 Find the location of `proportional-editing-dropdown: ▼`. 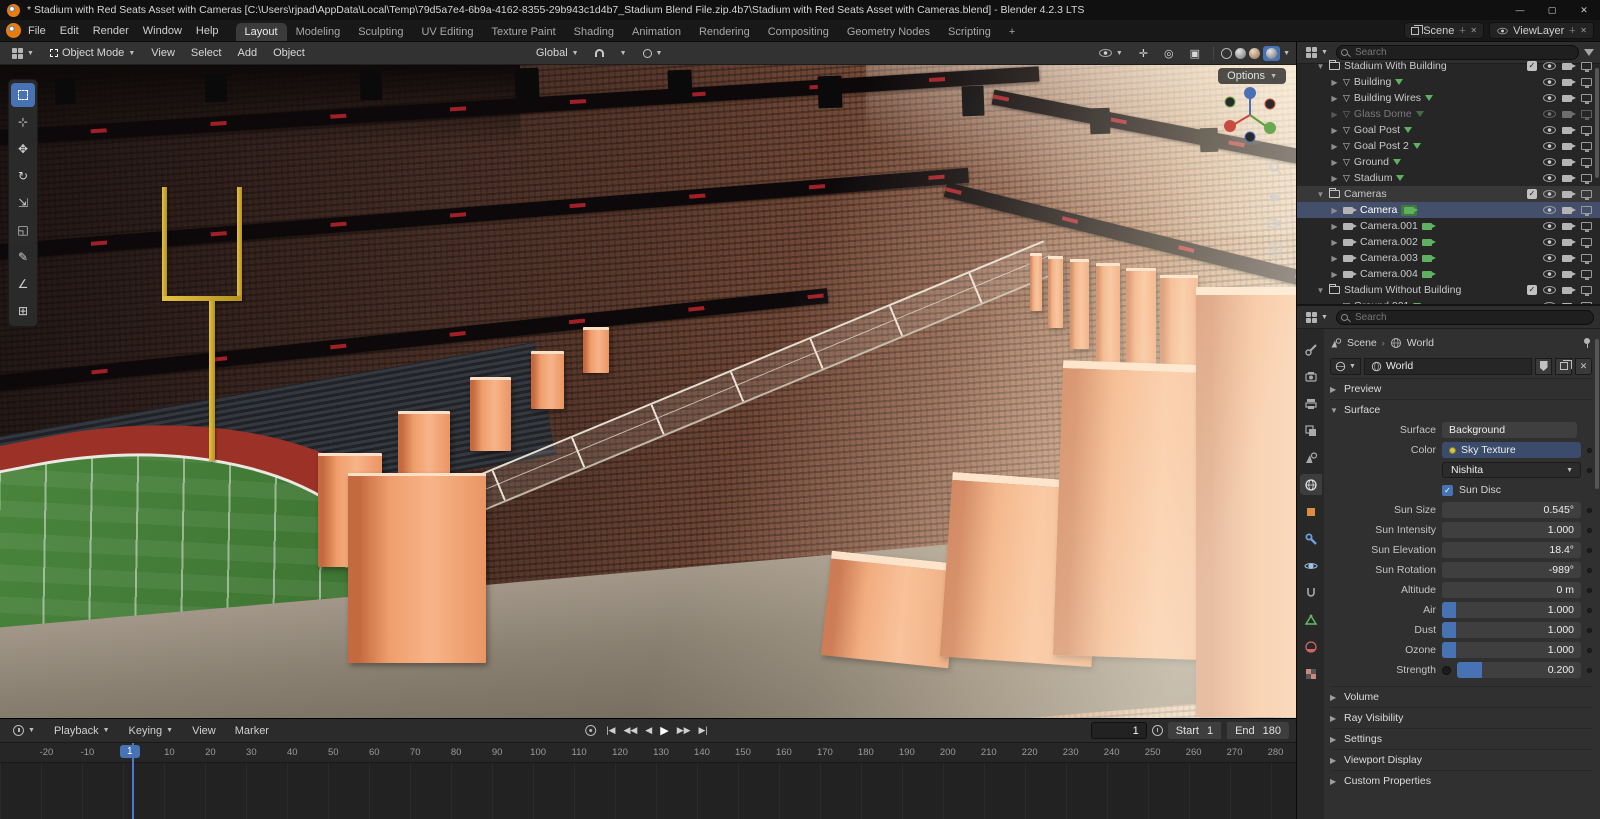

proportional-editing-dropdown: ▼ is located at coordinates (653, 53).